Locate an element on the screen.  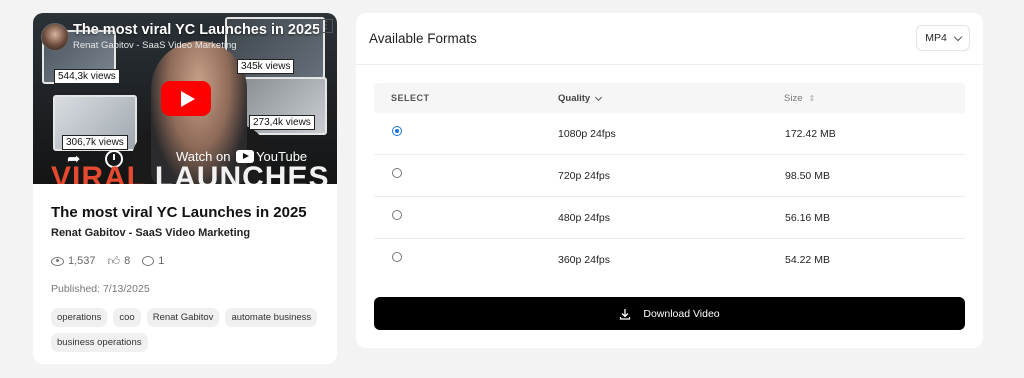
size-cell: 98.50 MB is located at coordinates (807, 176).